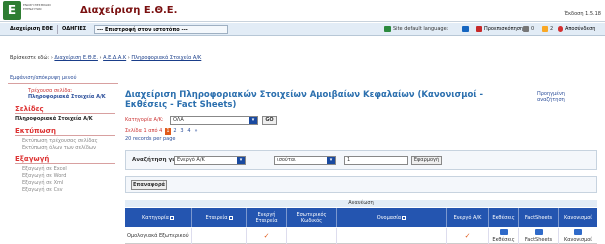  I want to click on advanced-search-link: Προηγμένη αναζήτηση, so click(562, 97).